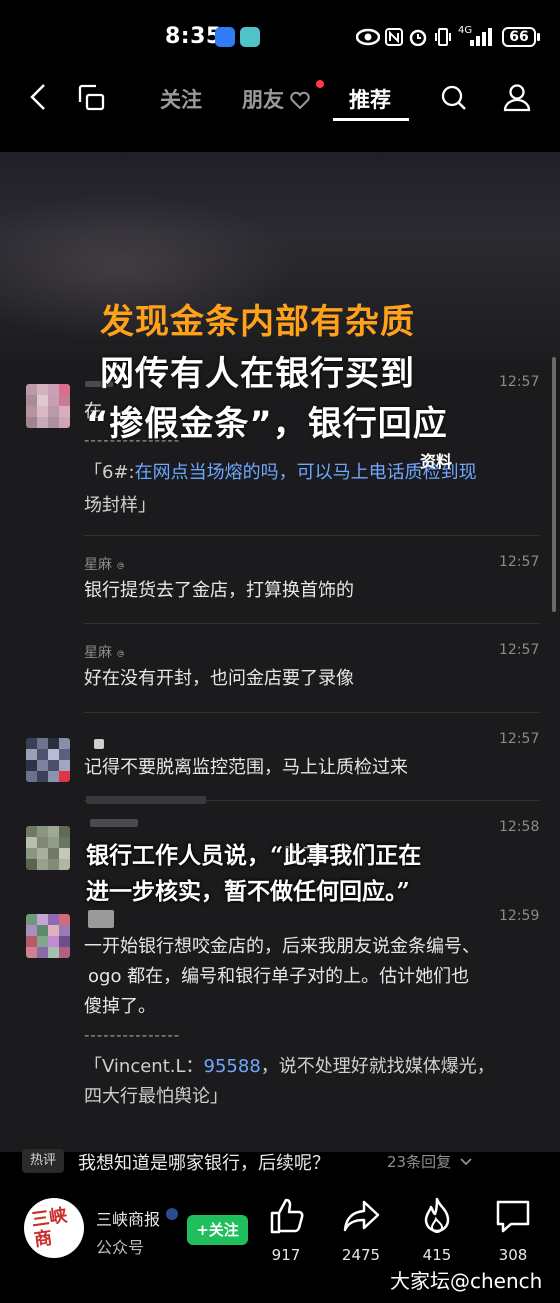 The height and width of the screenshot is (1303, 560). I want to click on author-avatar: 三峡商, so click(54, 1228).